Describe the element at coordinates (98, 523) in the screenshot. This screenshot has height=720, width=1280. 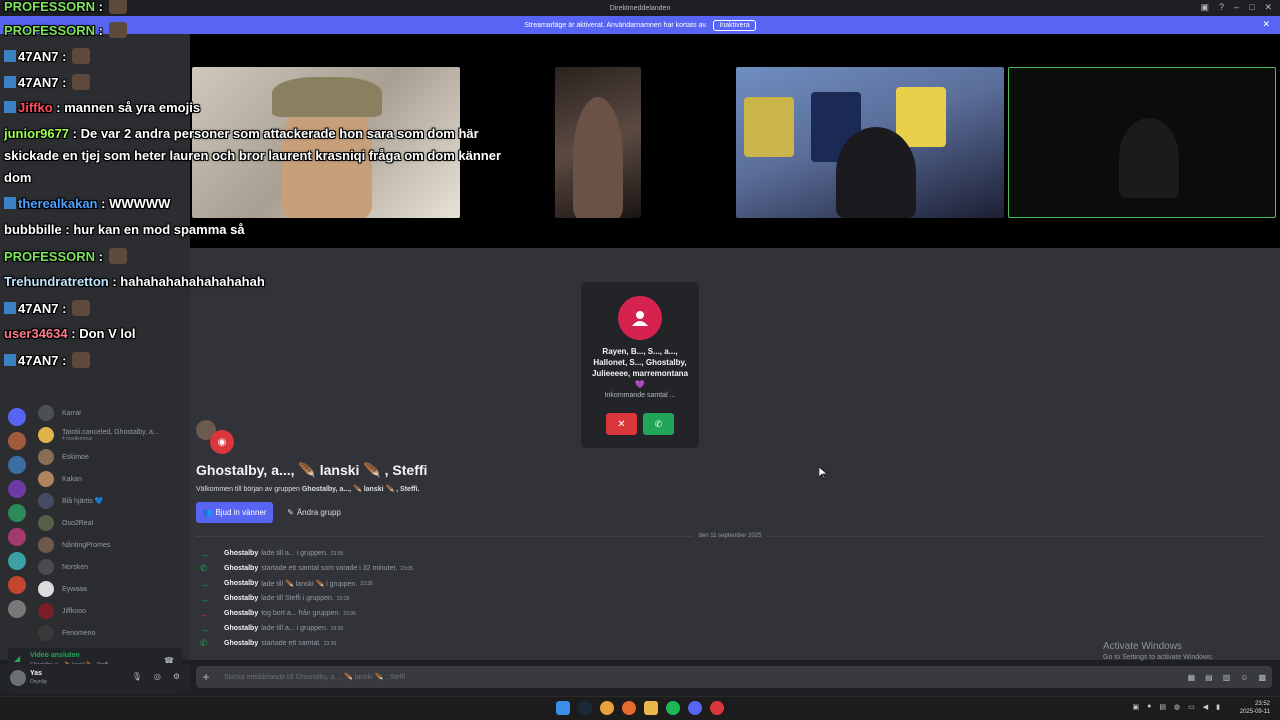
I see `list-item: Oso2Real` at that location.